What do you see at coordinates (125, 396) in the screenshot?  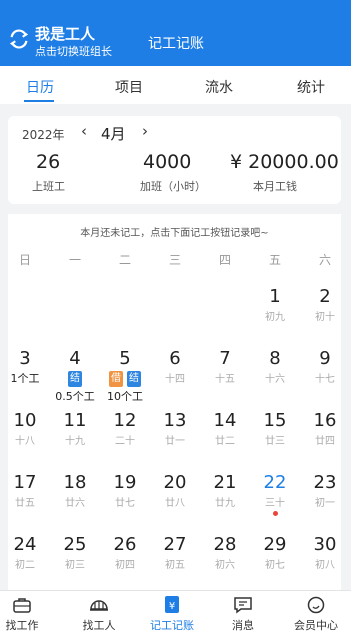 I see `work-amount: 10个工` at bounding box center [125, 396].